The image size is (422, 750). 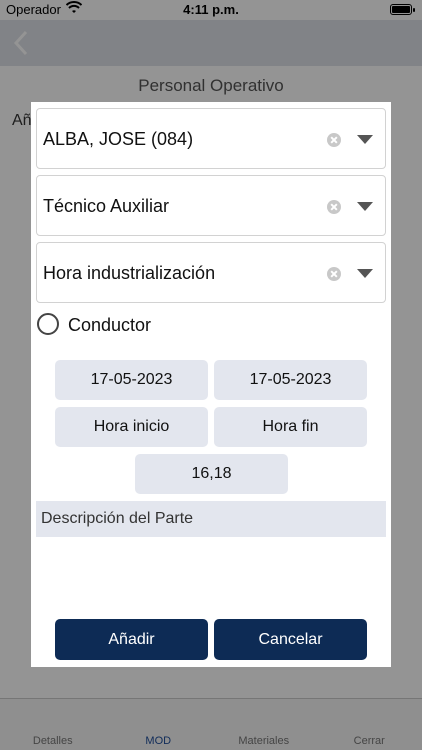 What do you see at coordinates (129, 273) in the screenshot?
I see `hour-type-select-value: Hora industrialización` at bounding box center [129, 273].